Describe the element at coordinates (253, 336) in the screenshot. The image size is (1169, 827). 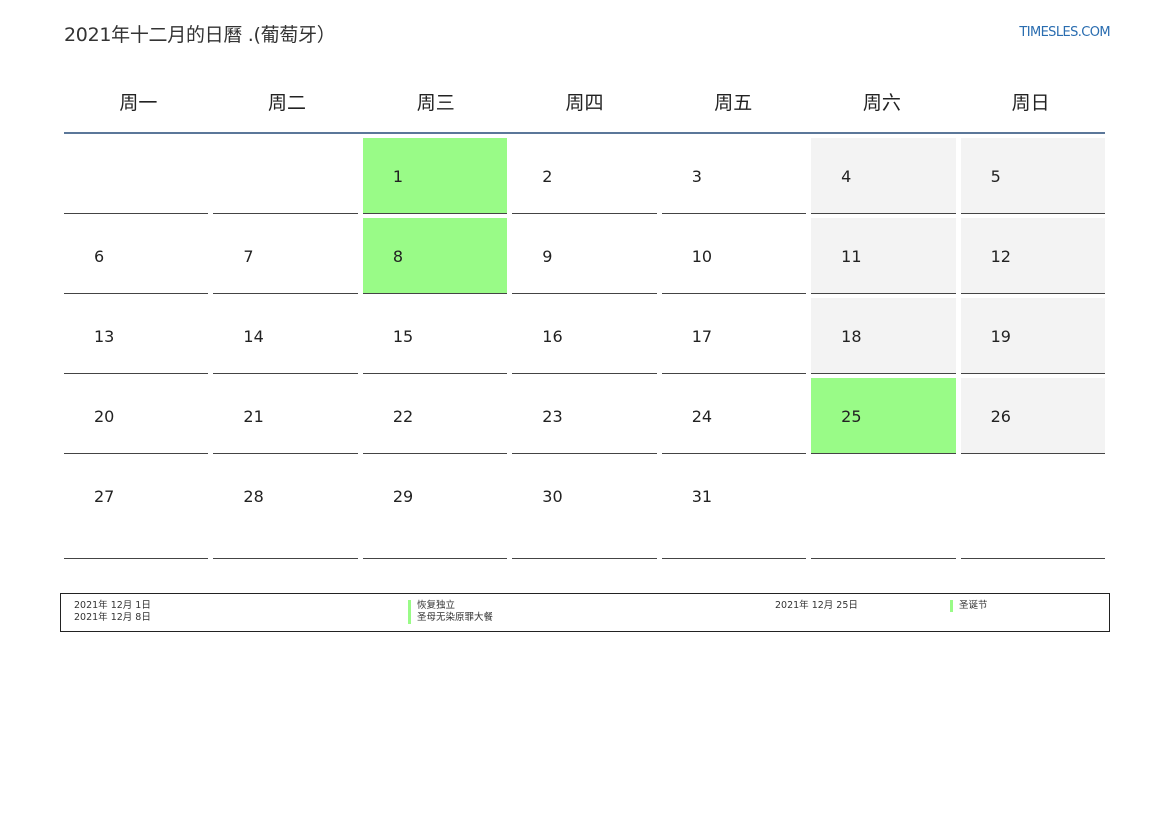
I see `day-number: 14` at that location.